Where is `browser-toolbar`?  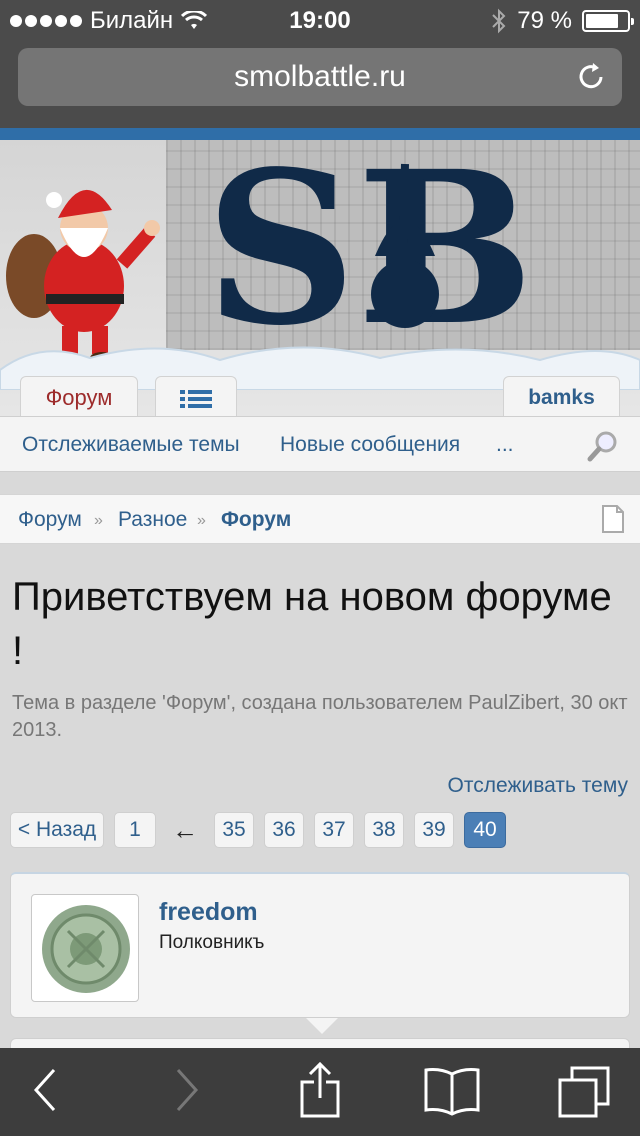
browser-toolbar is located at coordinates (320, 1092).